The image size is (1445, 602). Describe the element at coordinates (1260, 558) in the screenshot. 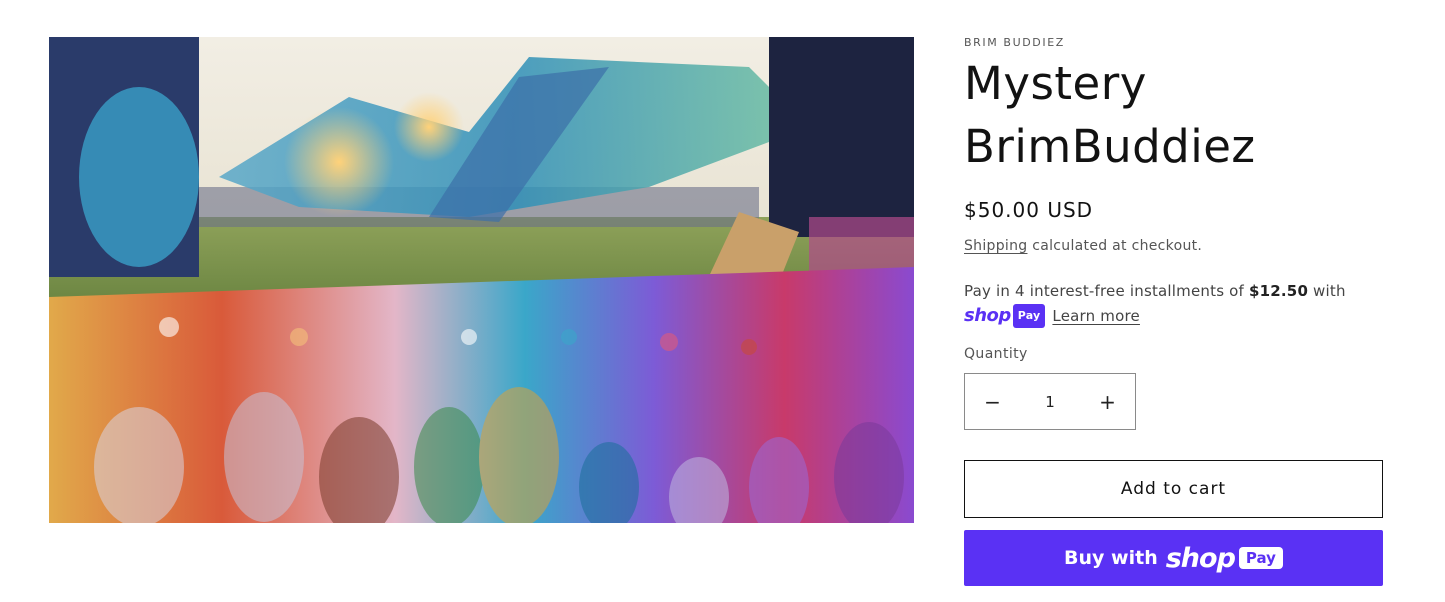

I see `pay-logo-badge: Pay` at that location.